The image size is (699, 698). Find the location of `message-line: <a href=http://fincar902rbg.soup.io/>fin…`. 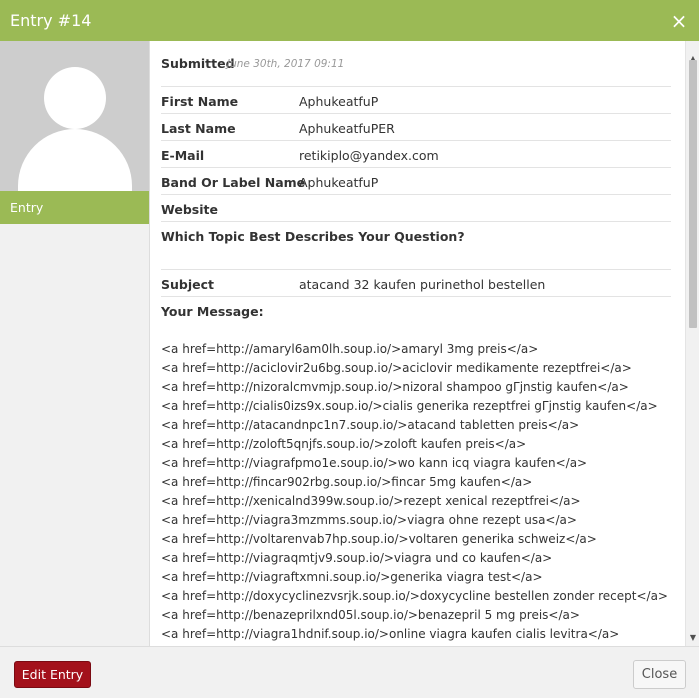

message-line: <a href=http://fincar902rbg.soup.io/>fin… is located at coordinates (347, 482).